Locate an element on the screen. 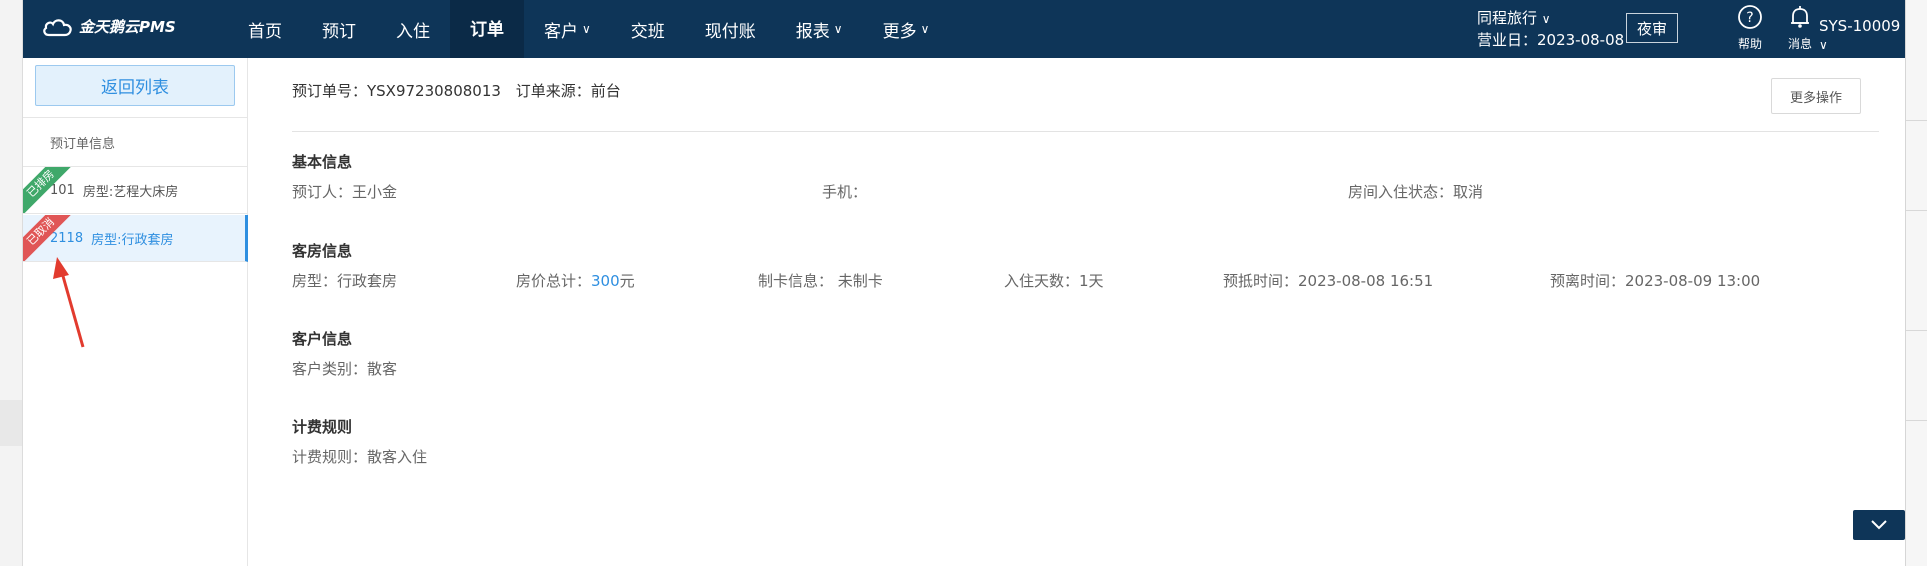 This screenshot has width=1927, height=566. arrival-time-field: 预抵时间：2023-08-08 16:51 is located at coordinates (1328, 281).